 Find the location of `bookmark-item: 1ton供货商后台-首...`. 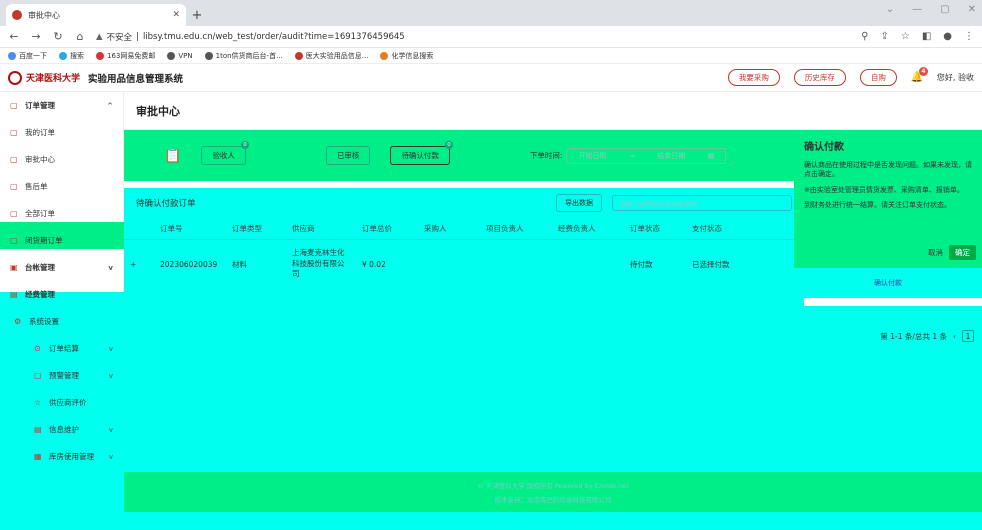

bookmark-item: 1ton供货商后台-首... is located at coordinates (243, 56).